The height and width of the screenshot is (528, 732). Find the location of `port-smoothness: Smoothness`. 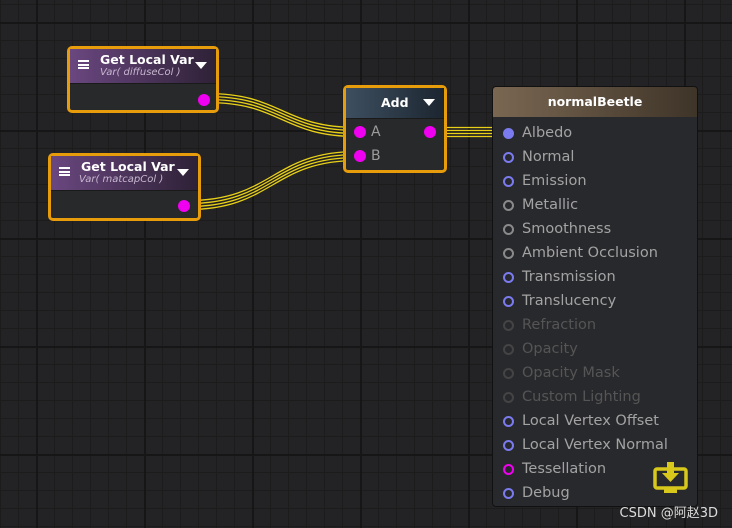

port-smoothness: Smoothness is located at coordinates (557, 229).